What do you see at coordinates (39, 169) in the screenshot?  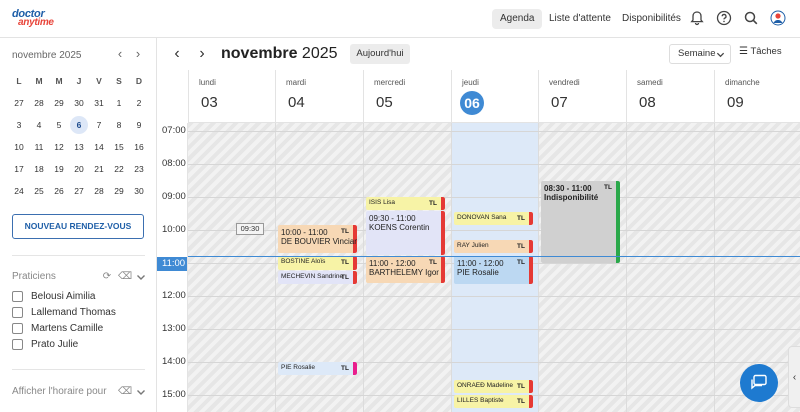 I see `mini-day: 18` at bounding box center [39, 169].